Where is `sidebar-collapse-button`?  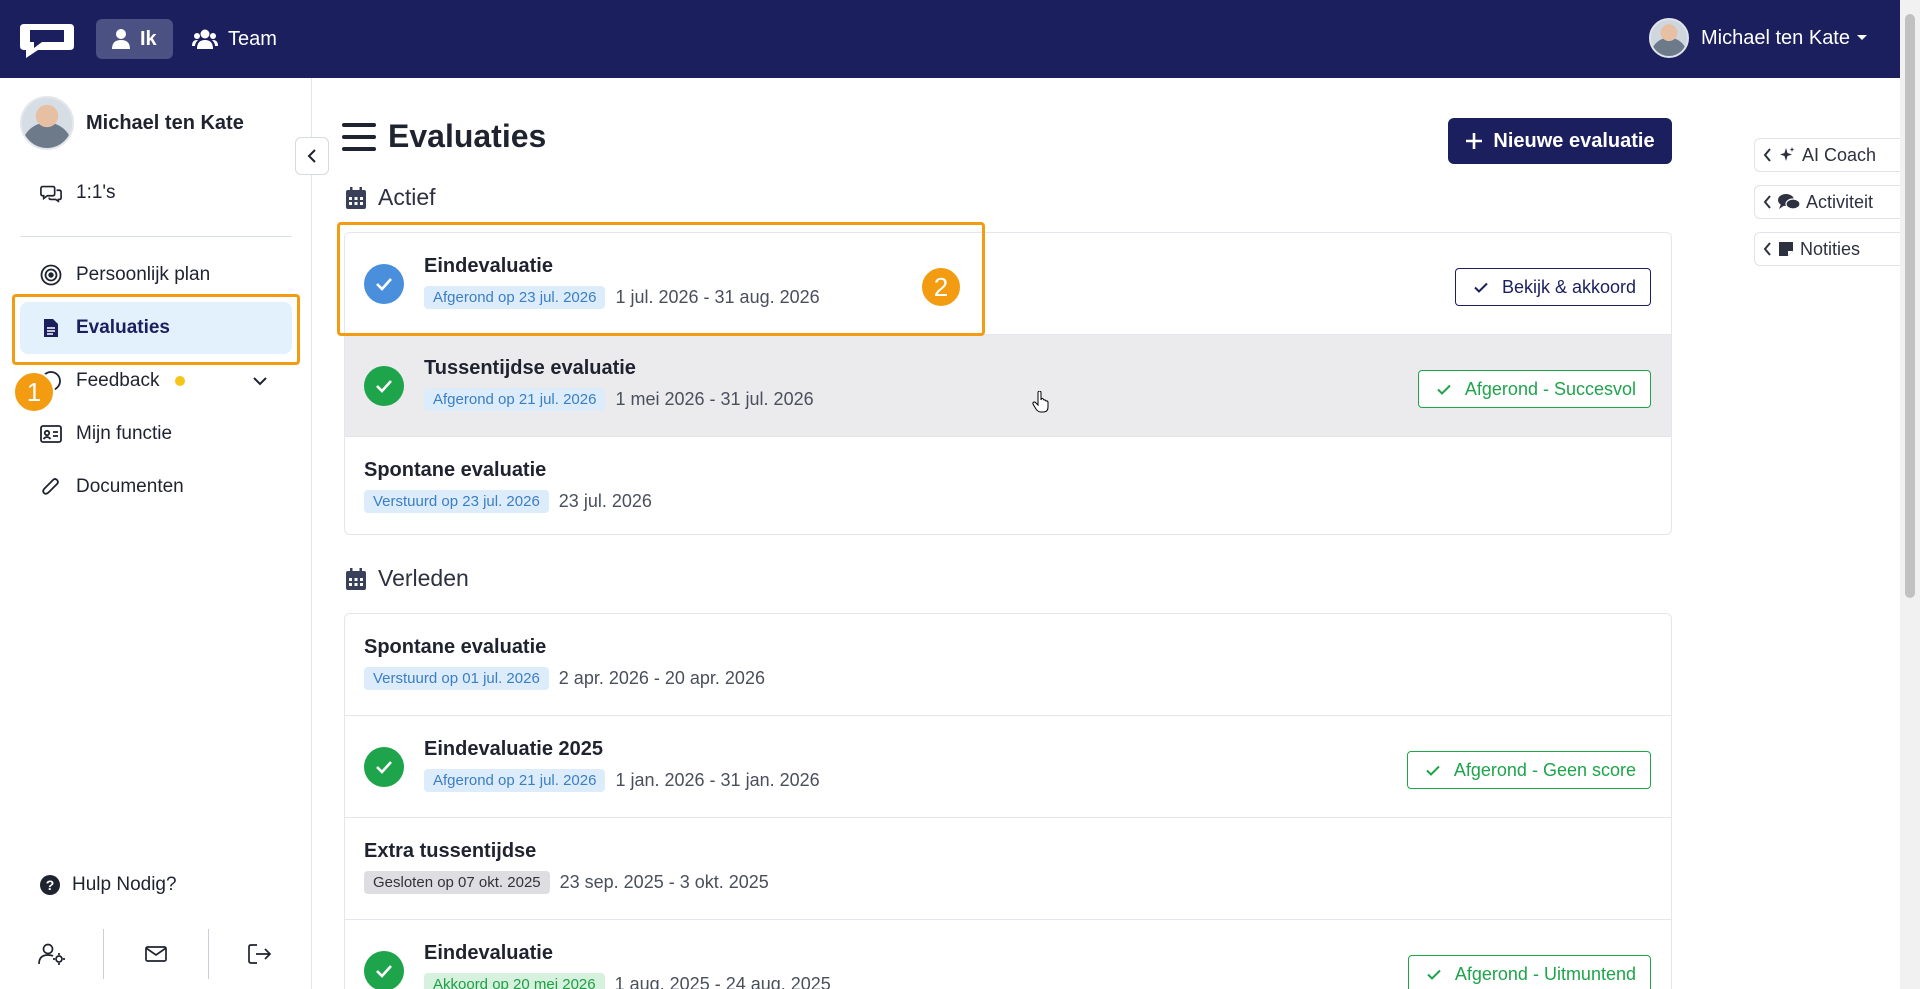 sidebar-collapse-button is located at coordinates (312, 156).